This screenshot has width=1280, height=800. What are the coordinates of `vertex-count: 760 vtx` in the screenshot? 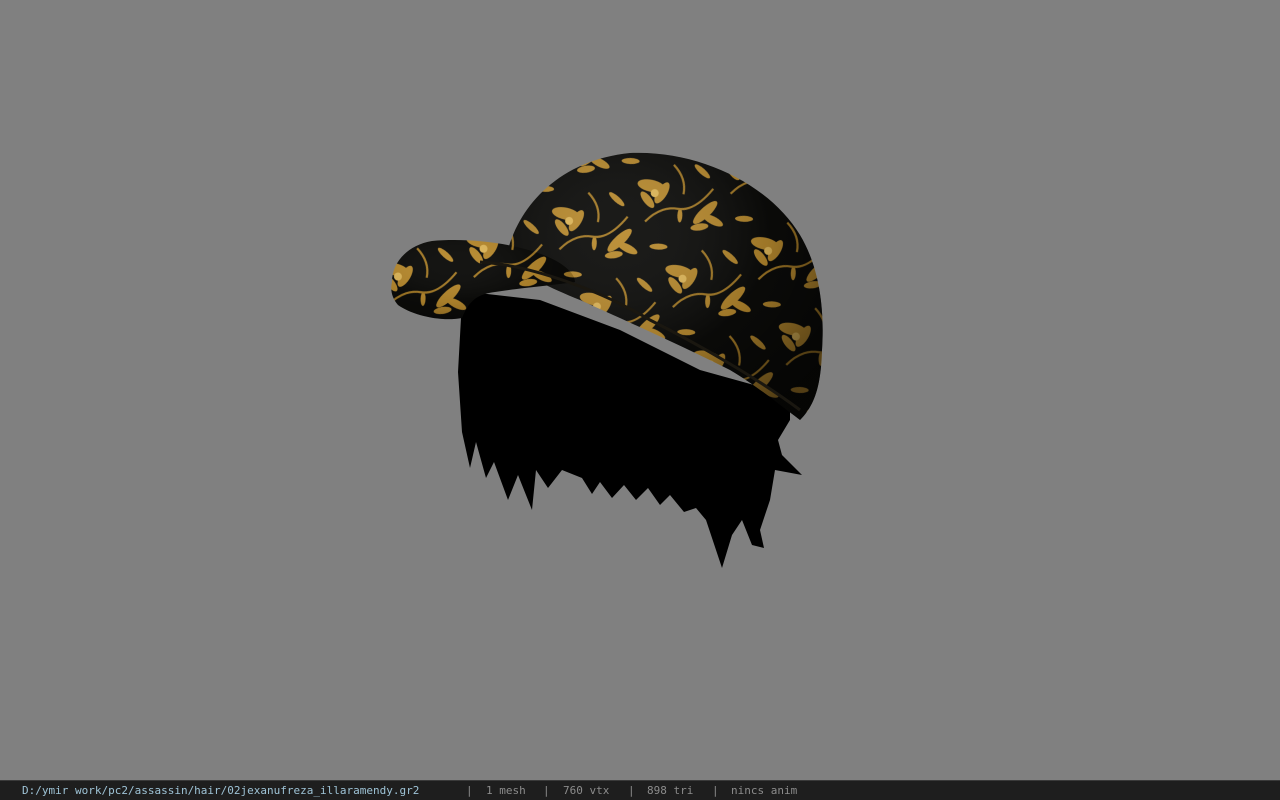 It's located at (586, 790).